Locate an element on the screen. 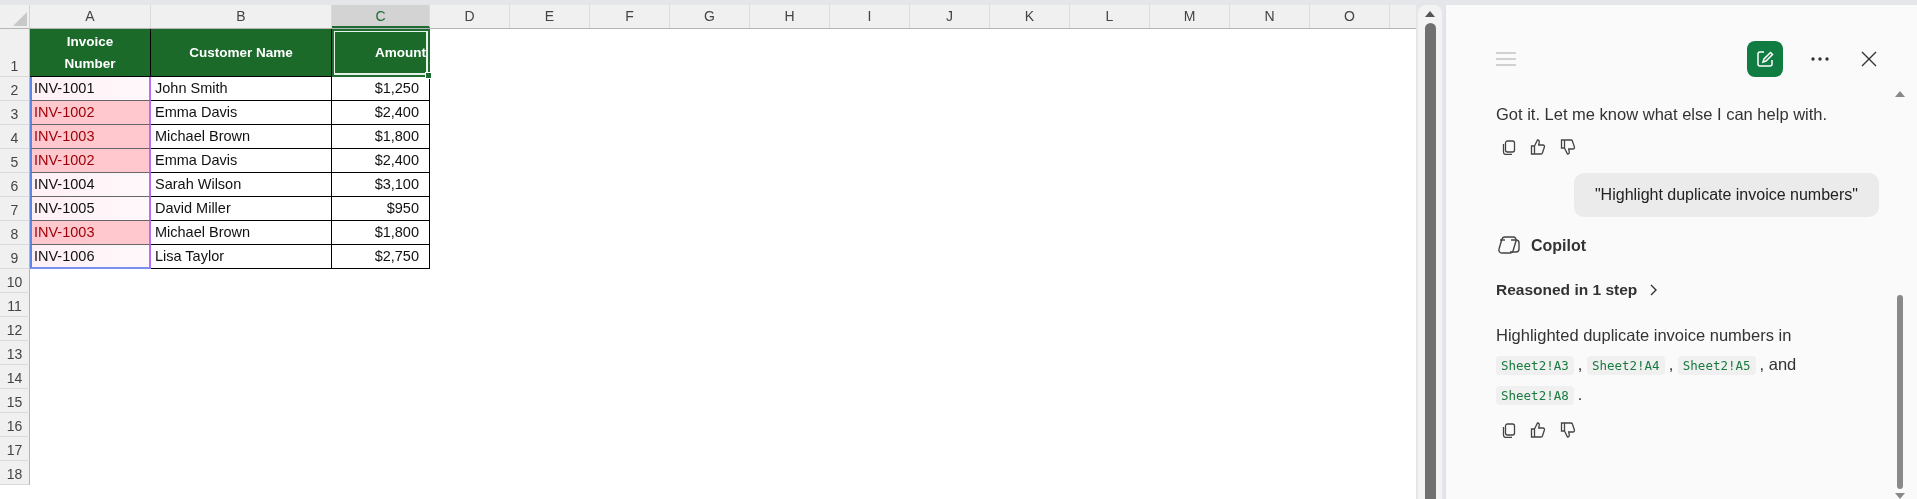 Image resolution: width=1917 pixels, height=499 pixels. row-header: 17 is located at coordinates (15, 449).